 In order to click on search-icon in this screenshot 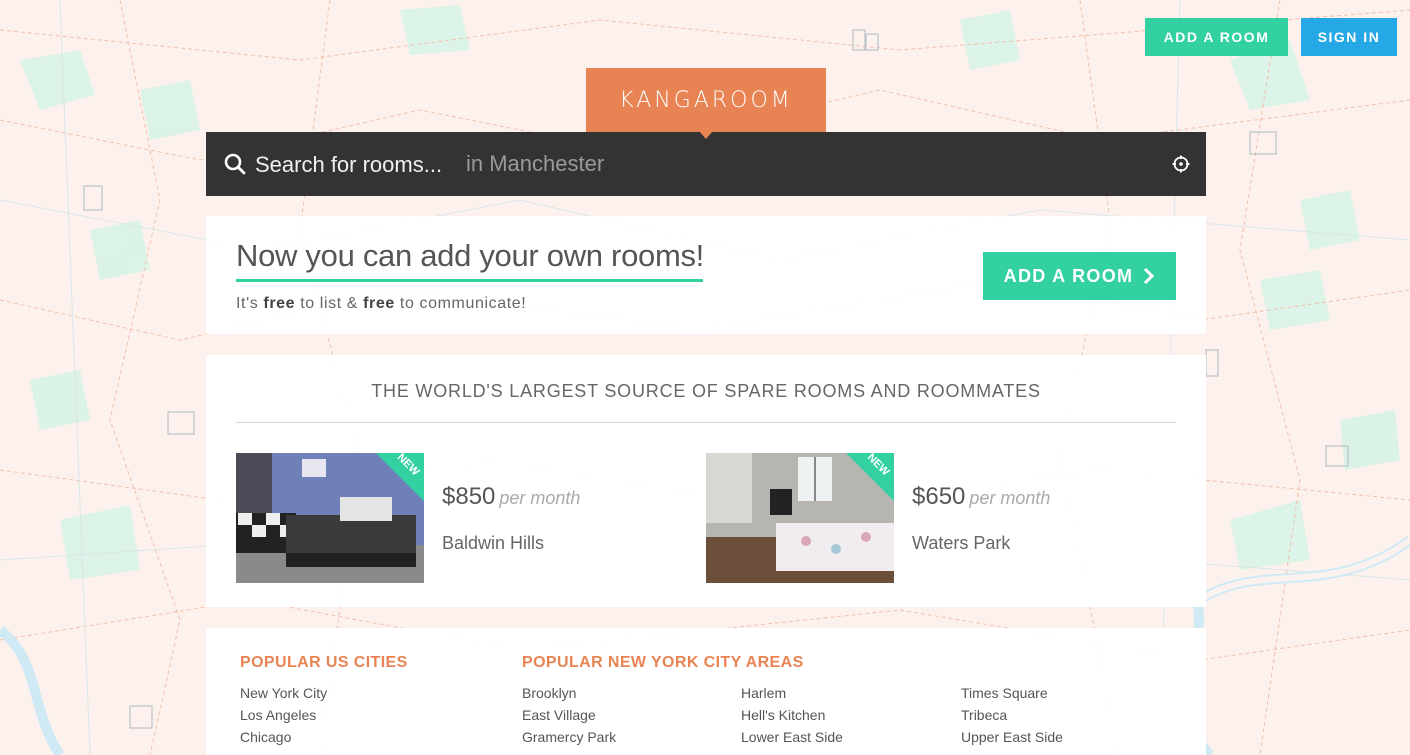, I will do `click(235, 164)`.